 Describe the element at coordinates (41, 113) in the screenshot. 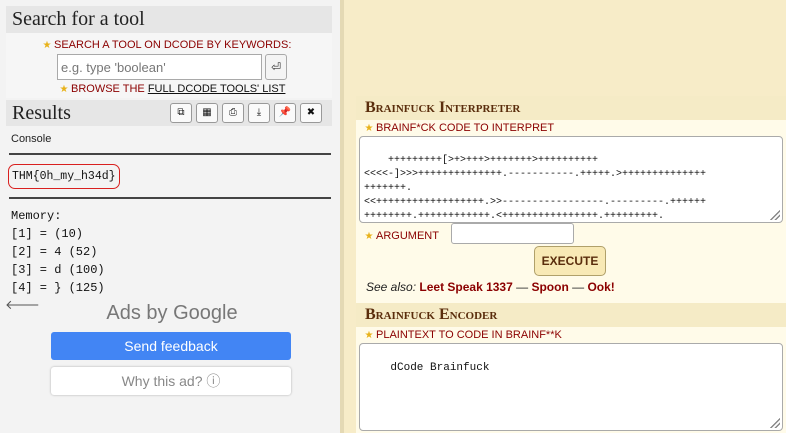

I see `results-title: Results` at that location.